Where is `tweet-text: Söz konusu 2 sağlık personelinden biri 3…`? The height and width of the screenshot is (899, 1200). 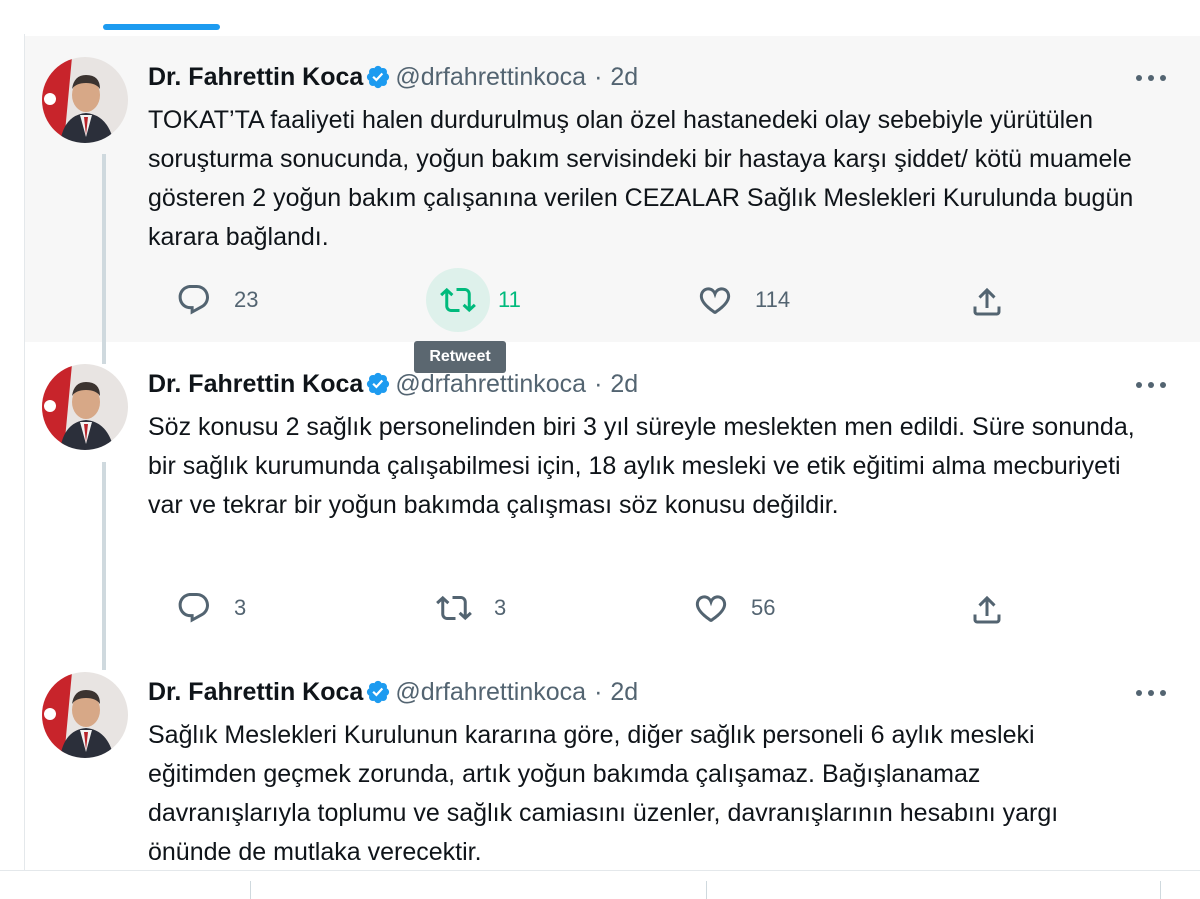 tweet-text: Söz konusu 2 sağlık personelinden biri 3… is located at coordinates (641, 466).